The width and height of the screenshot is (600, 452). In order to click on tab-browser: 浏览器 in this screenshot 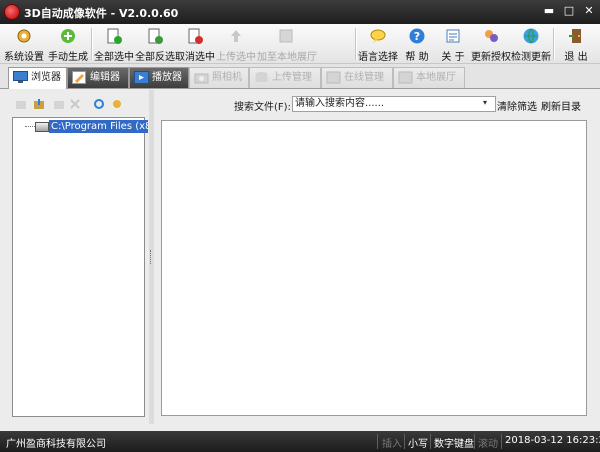, I will do `click(37, 78)`.